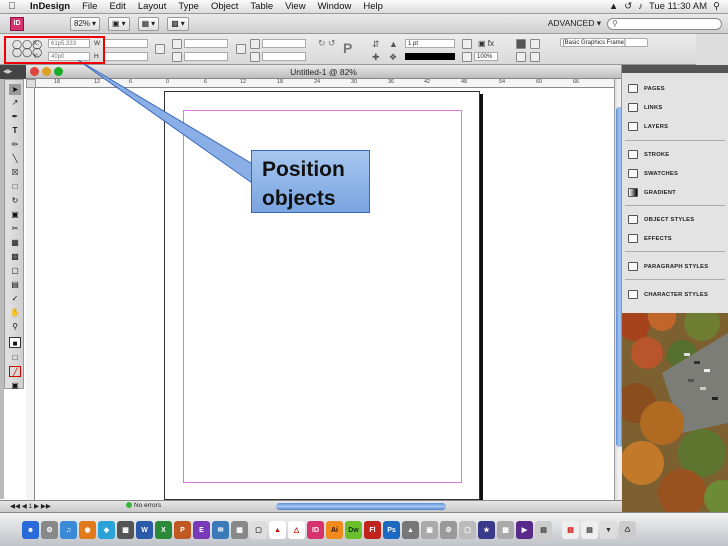 Image resolution: width=728 pixels, height=546 pixels. Describe the element at coordinates (125, 530) in the screenshot. I see `dashboard-icon: ▩` at that location.